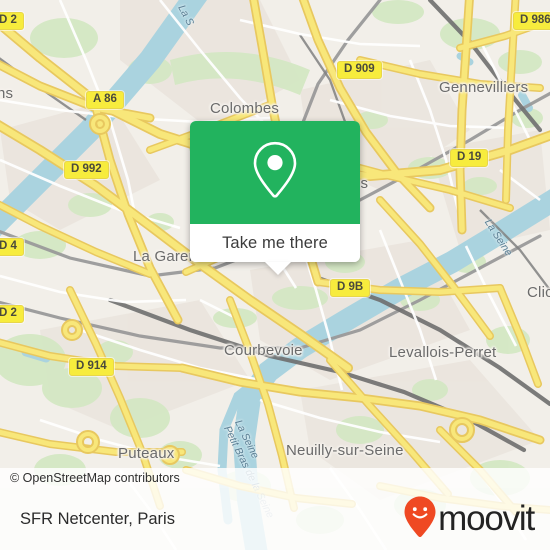 The width and height of the screenshot is (550, 550). I want to click on road-shield-a86: A 86, so click(105, 100).